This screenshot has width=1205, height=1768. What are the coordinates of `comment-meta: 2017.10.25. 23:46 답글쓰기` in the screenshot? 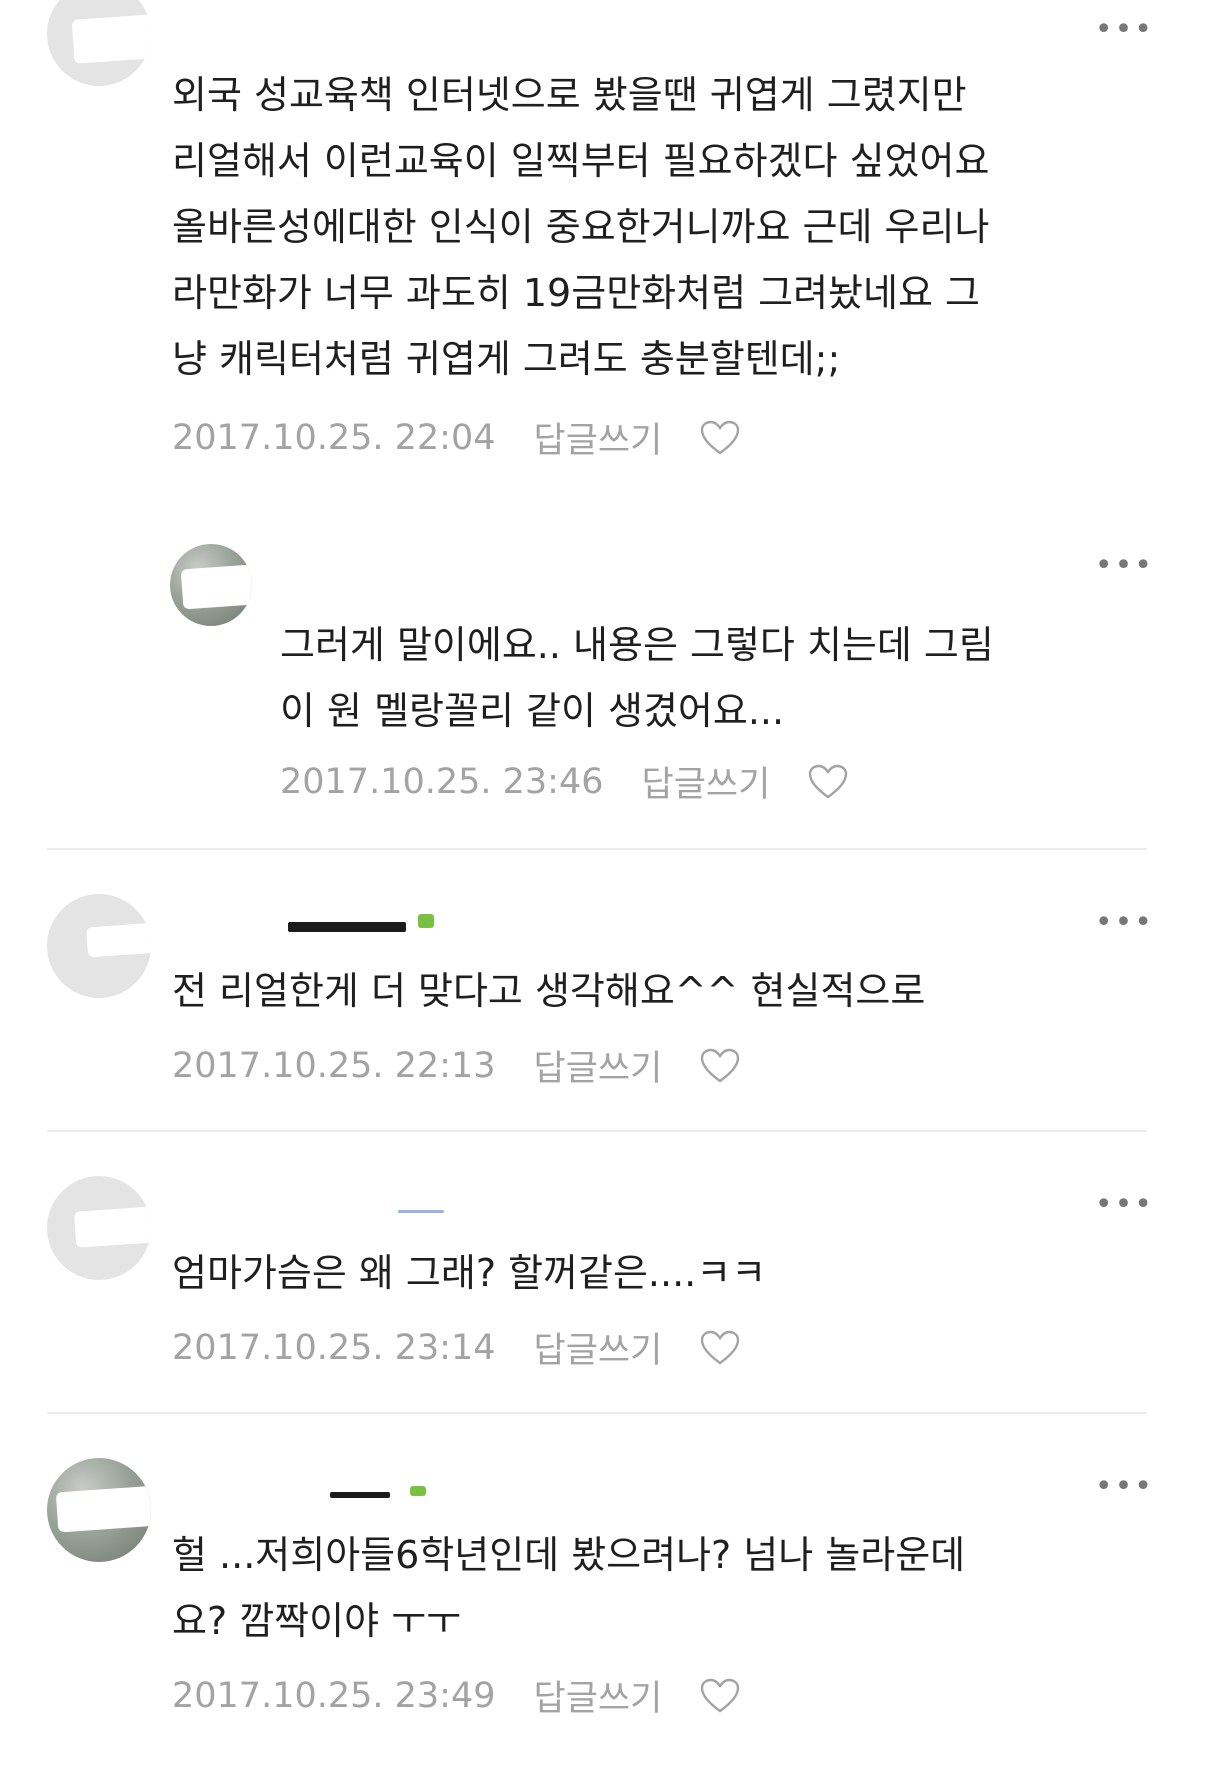 It's located at (564, 781).